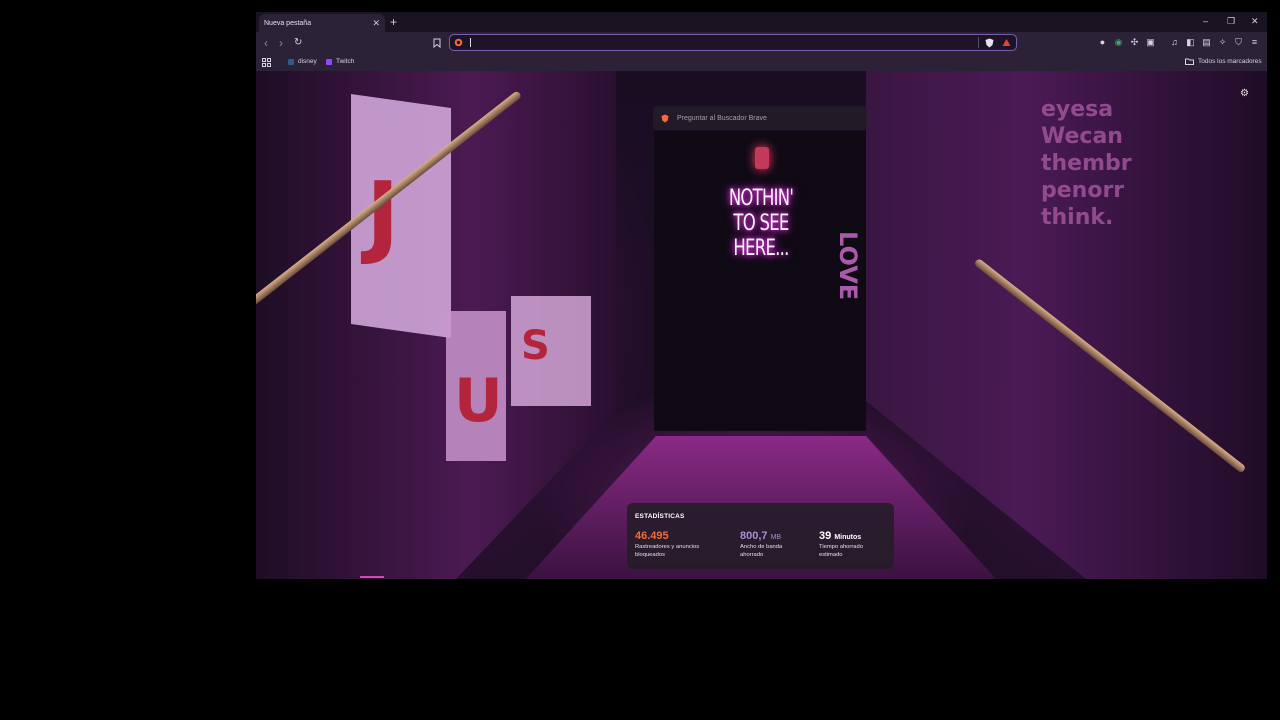  Describe the element at coordinates (376, 23) in the screenshot. I see `tab-close-icon: ✕` at that location.